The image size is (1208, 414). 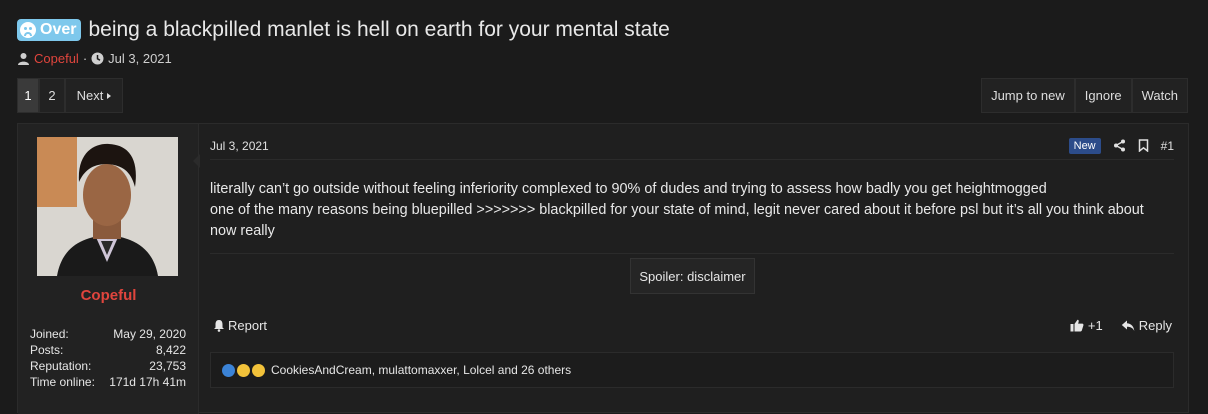 I want to click on post-date: Jul 3, 2021, so click(x=239, y=146).